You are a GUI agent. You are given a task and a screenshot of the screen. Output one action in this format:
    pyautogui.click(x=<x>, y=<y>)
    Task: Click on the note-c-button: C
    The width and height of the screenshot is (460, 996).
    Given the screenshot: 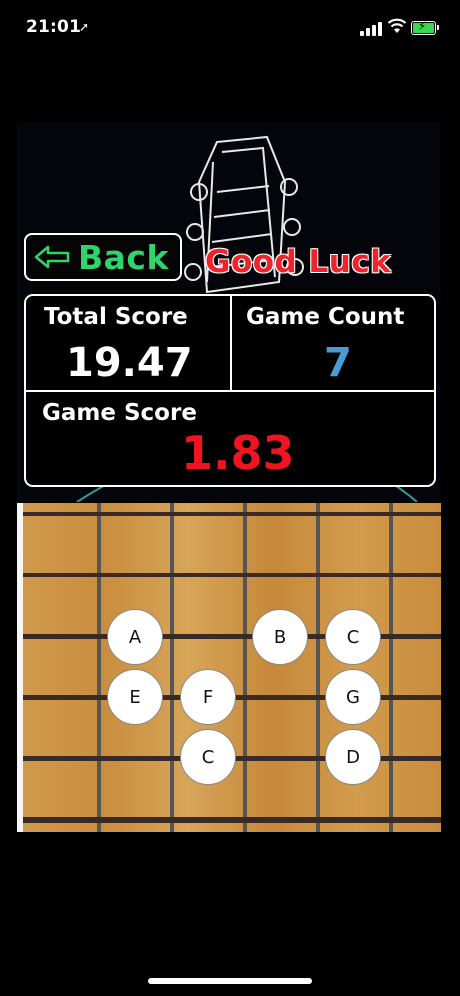 What is the action you would take?
    pyautogui.click(x=353, y=637)
    